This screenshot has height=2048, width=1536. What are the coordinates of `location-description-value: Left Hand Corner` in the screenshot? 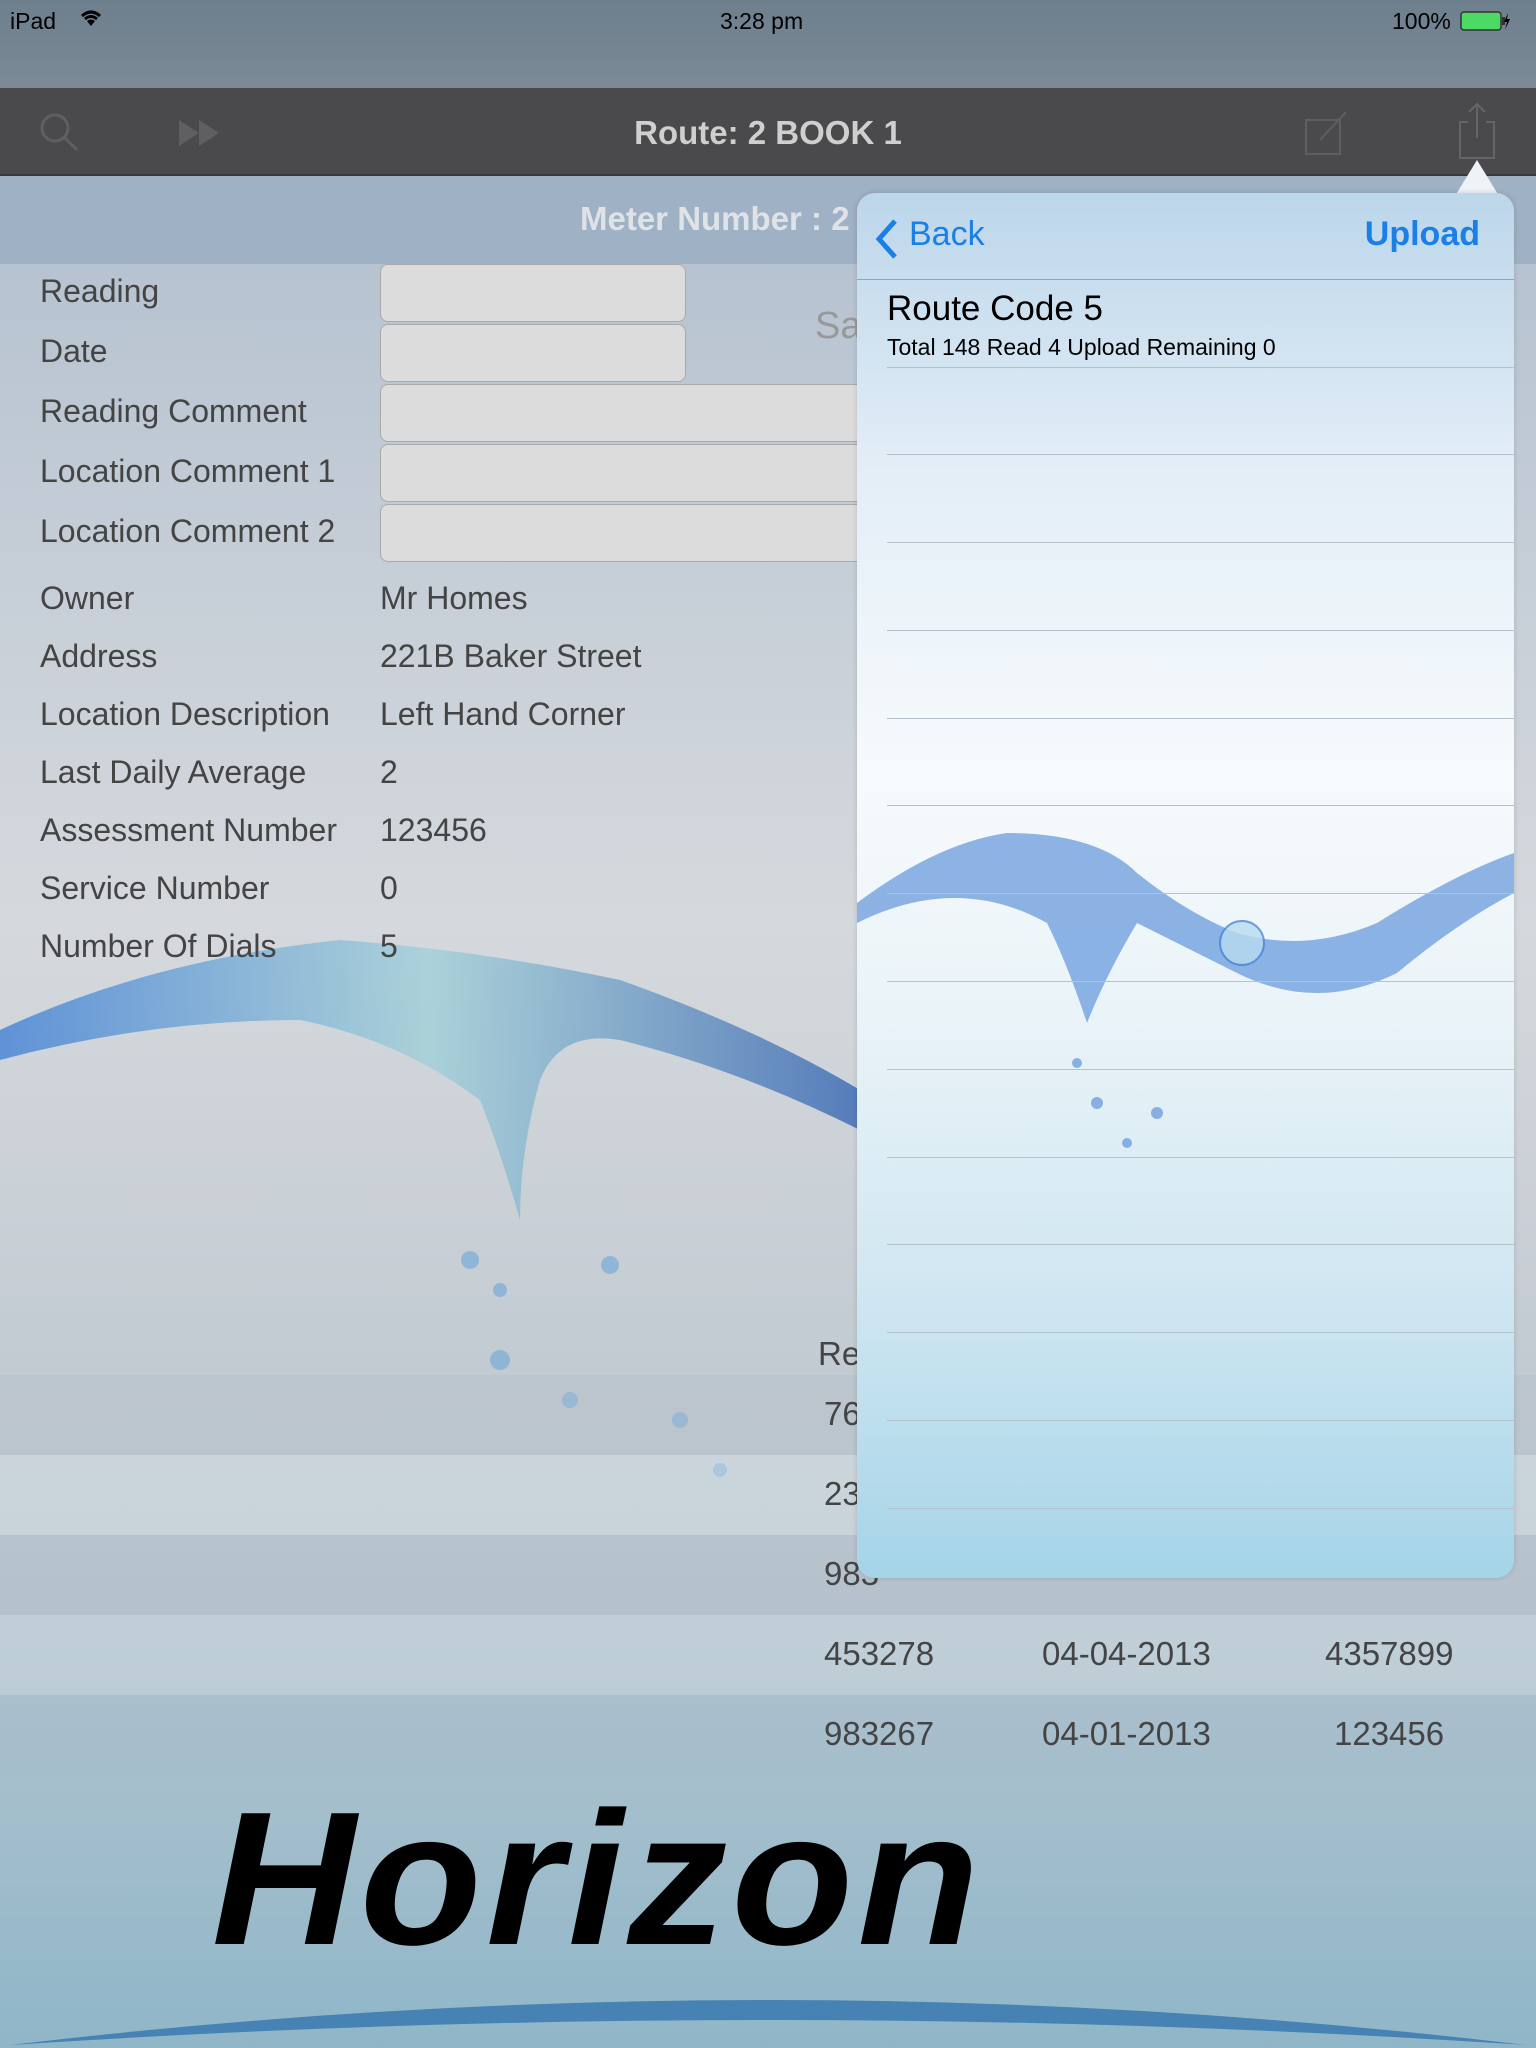 It's located at (503, 714).